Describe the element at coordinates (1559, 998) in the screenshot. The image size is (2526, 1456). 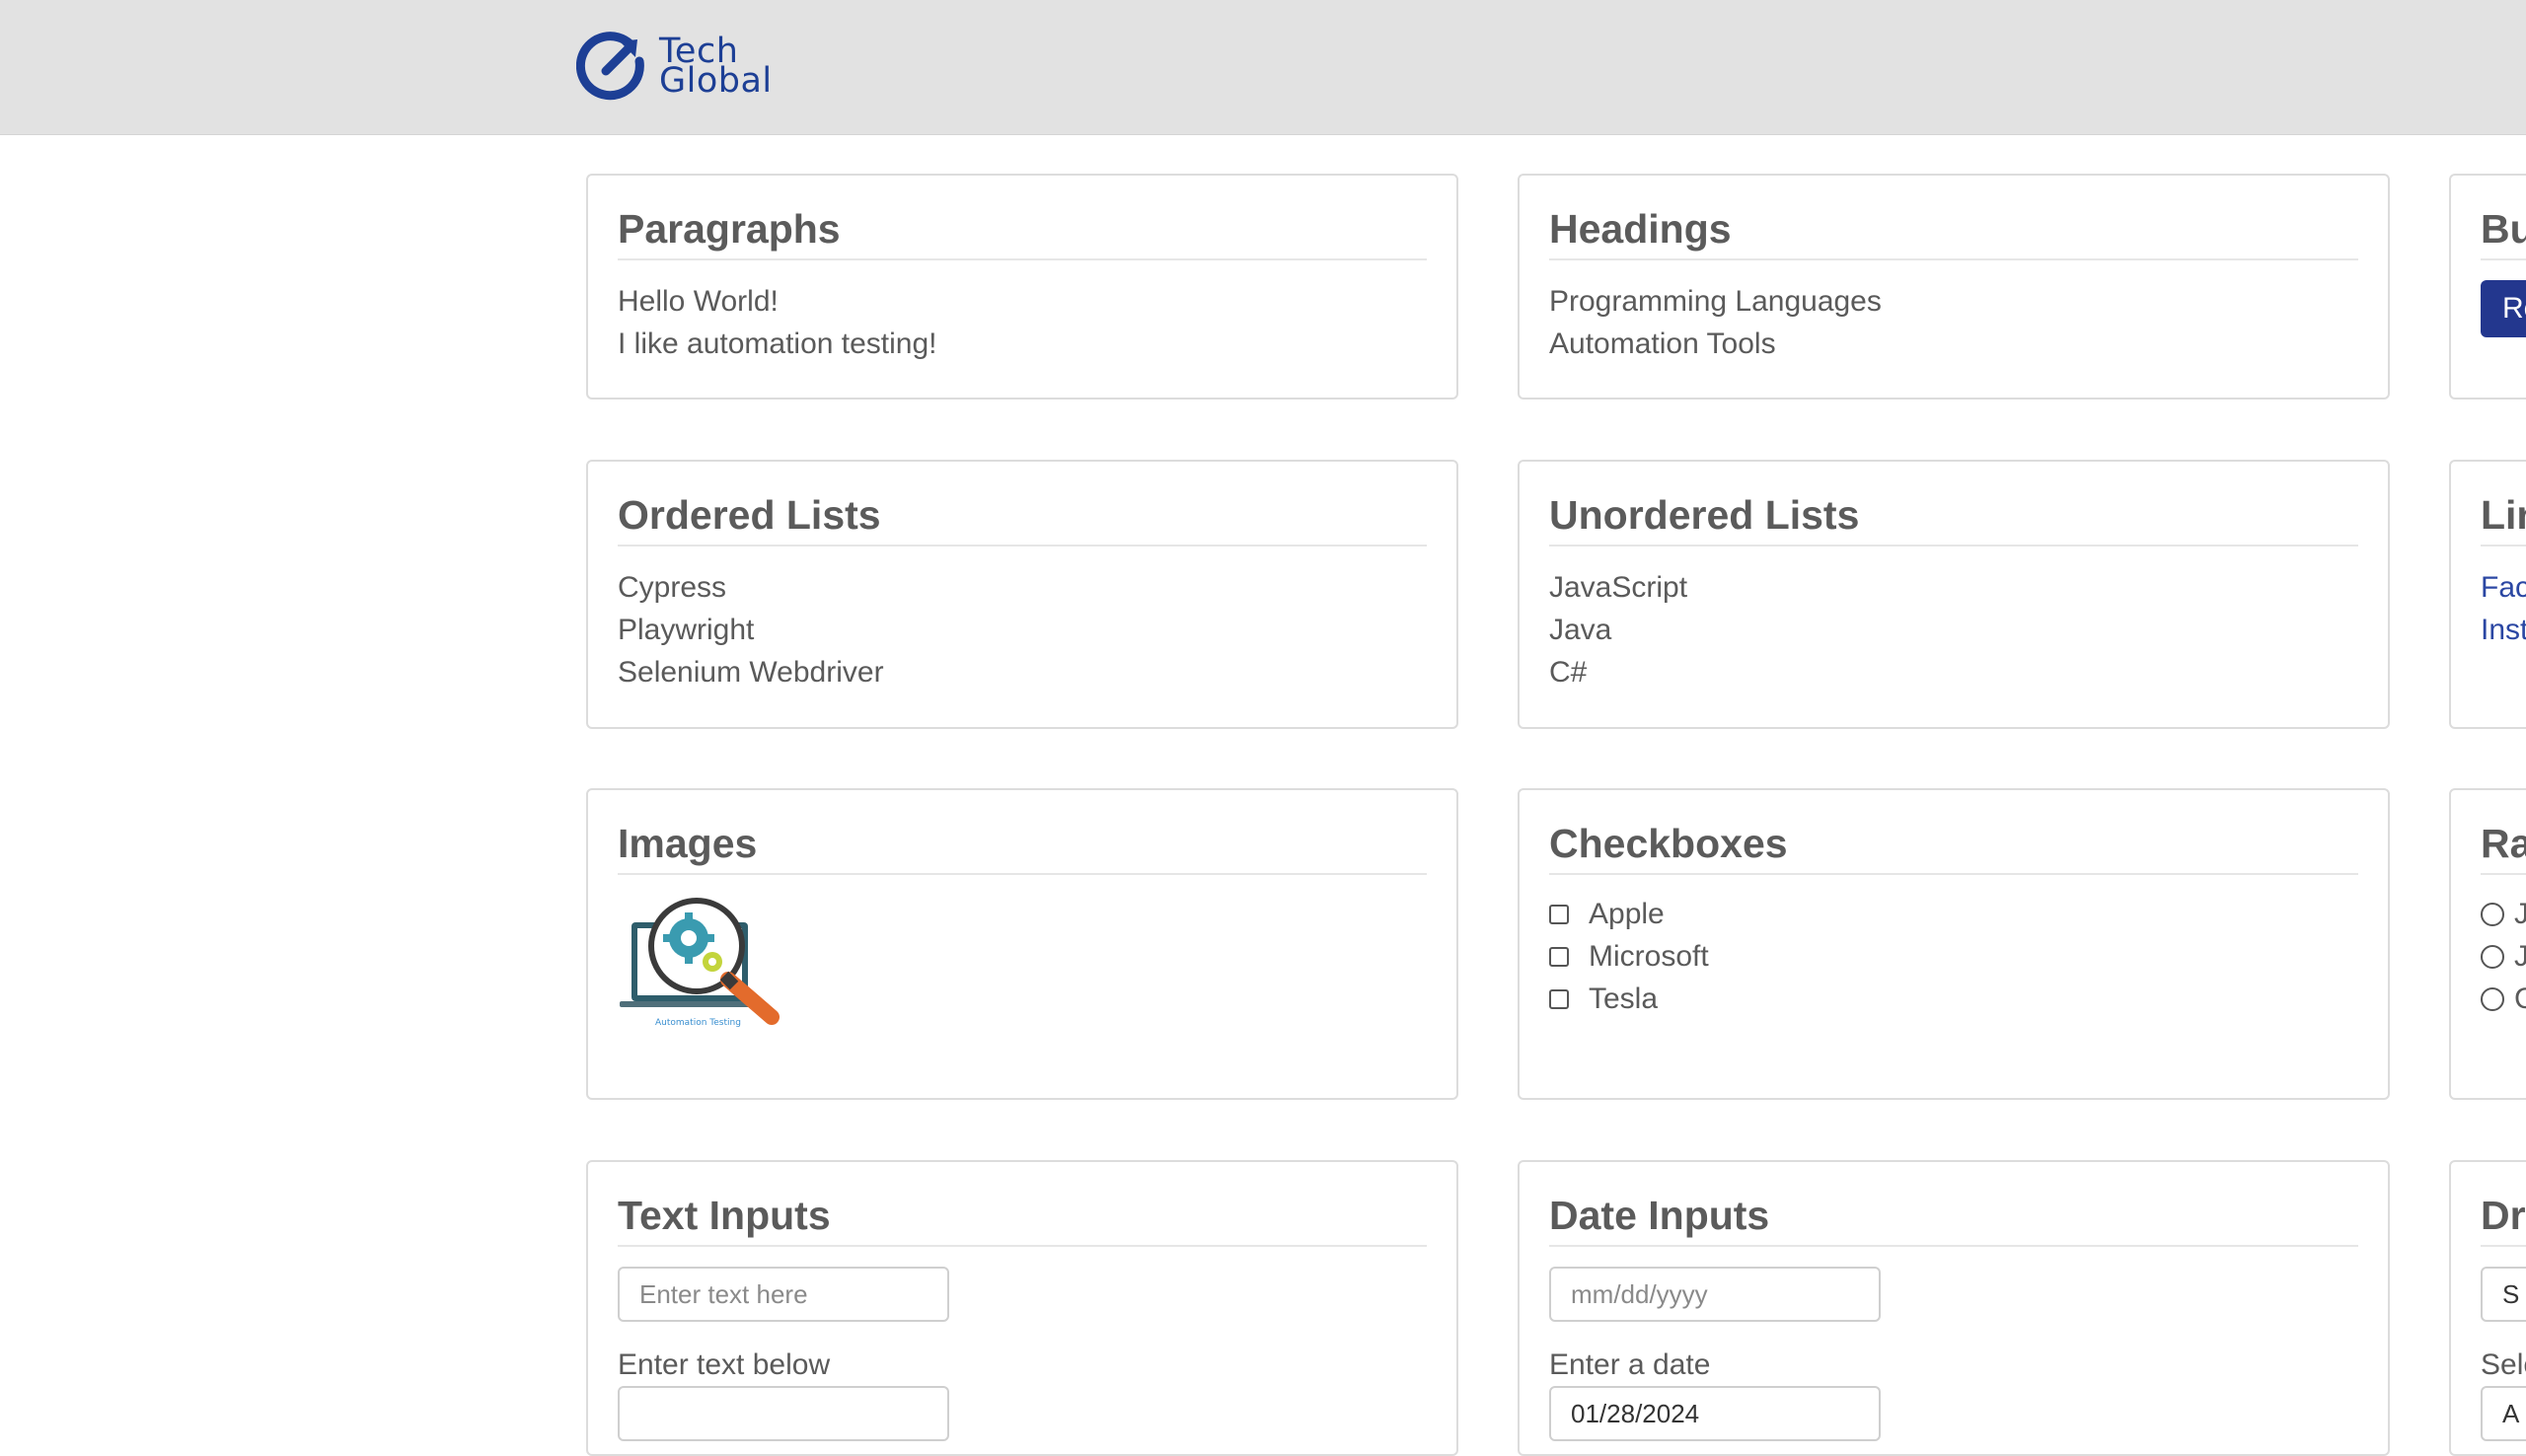
I see `checkbox-tesla` at that location.